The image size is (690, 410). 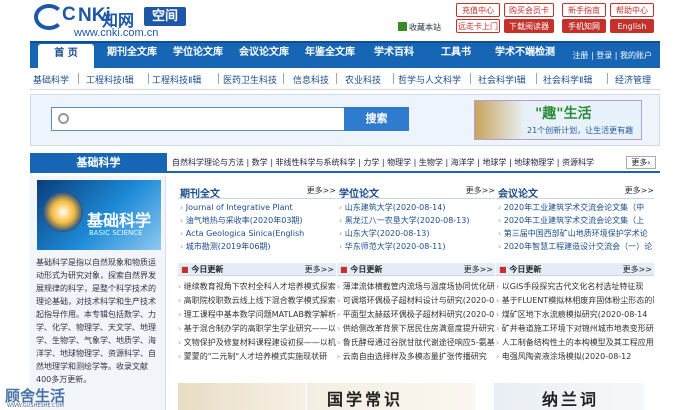 I want to click on watermark-url: WWW.GUSHESHE.COM, so click(x=35, y=406).